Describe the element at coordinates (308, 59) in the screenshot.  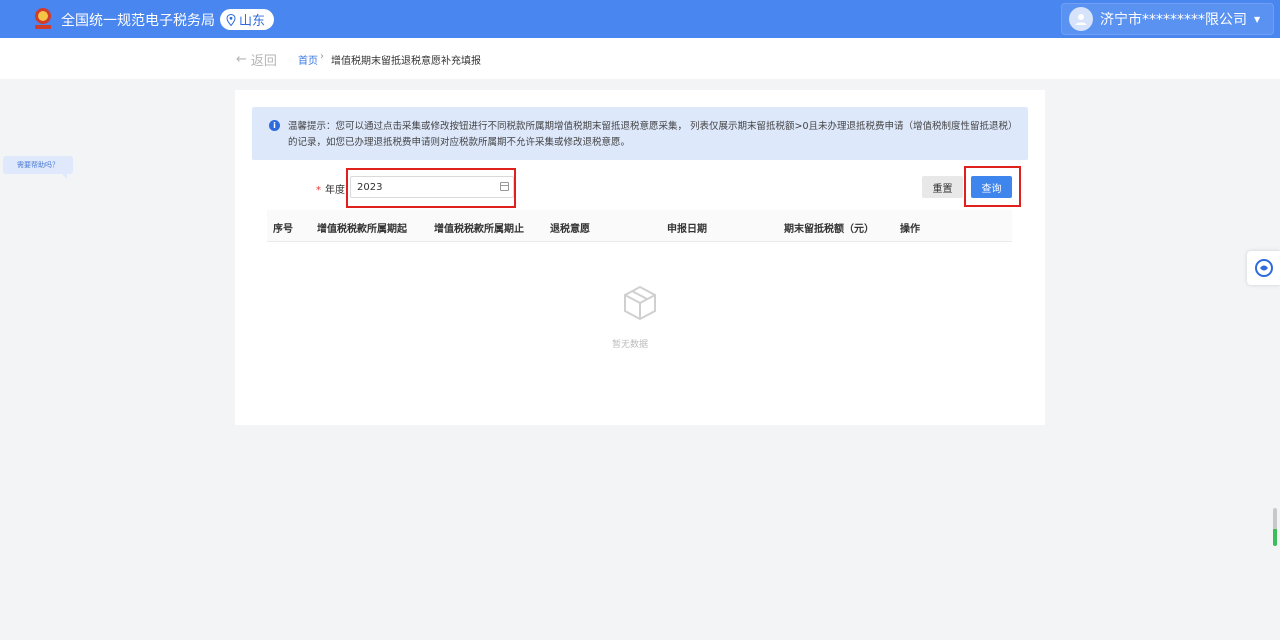
I see `breadcrumb-home-link: 首页` at that location.